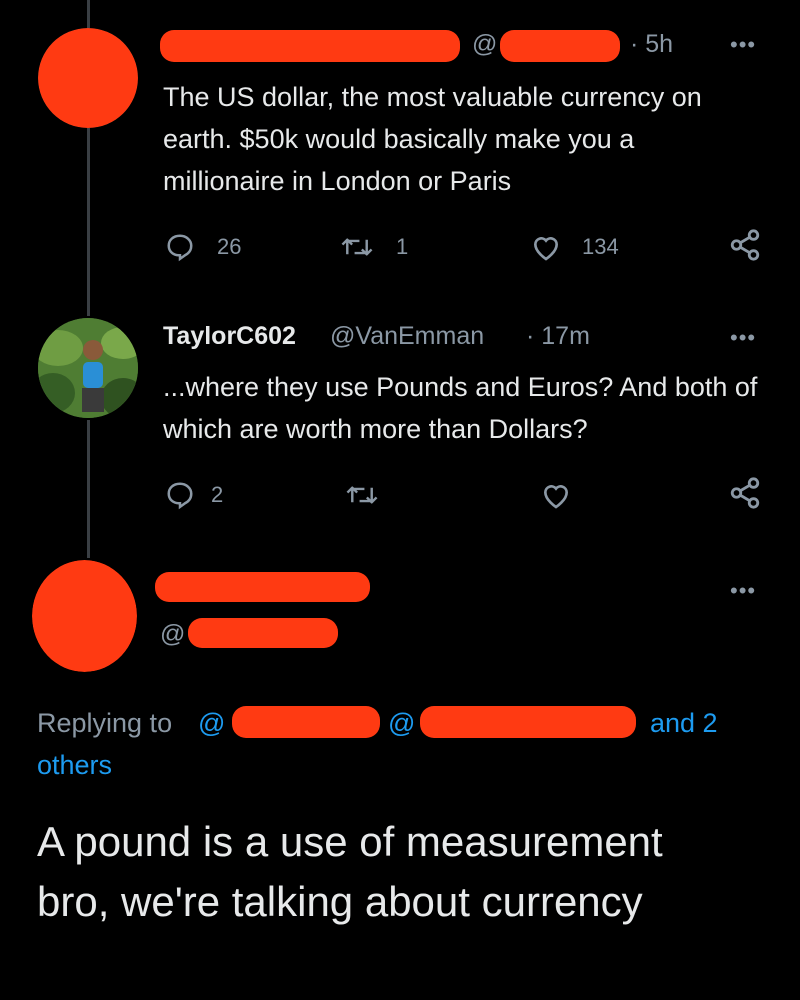 This screenshot has width=800, height=1000. What do you see at coordinates (651, 44) in the screenshot?
I see `timestamp: · 5h` at bounding box center [651, 44].